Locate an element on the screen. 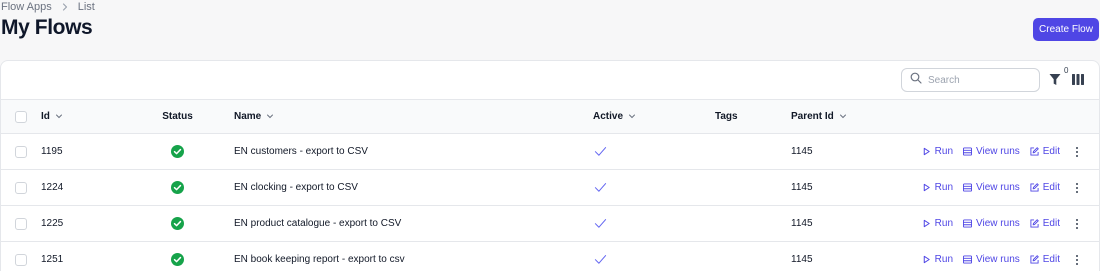 Image resolution: width=1100 pixels, height=271 pixels. search-box is located at coordinates (970, 80).